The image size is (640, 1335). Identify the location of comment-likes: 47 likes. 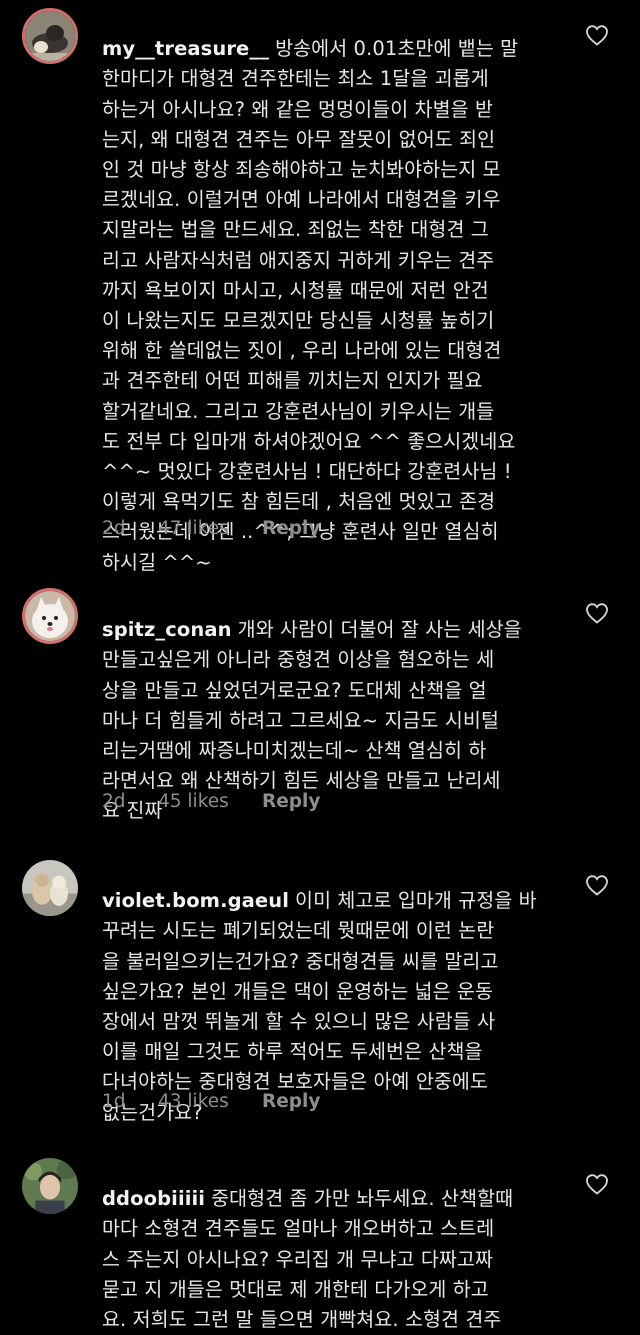
(210, 528).